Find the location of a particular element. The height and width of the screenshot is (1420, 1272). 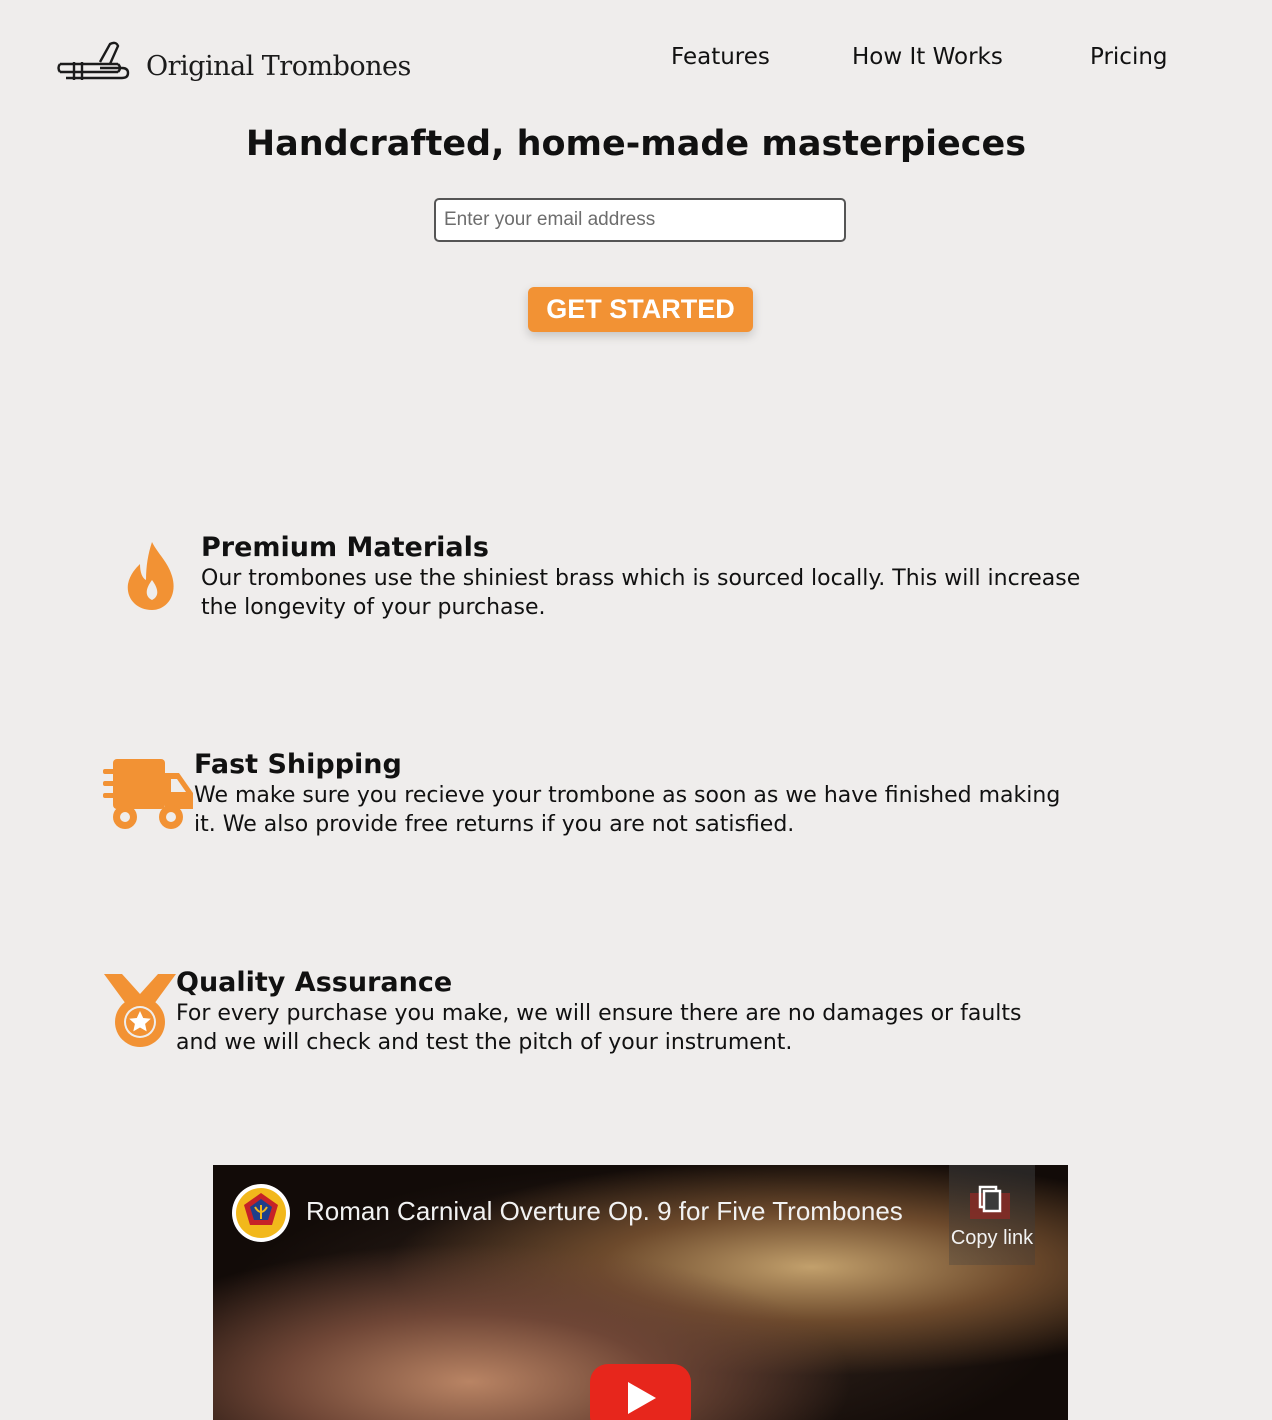

feature-title: Premium Materials is located at coordinates (345, 547).